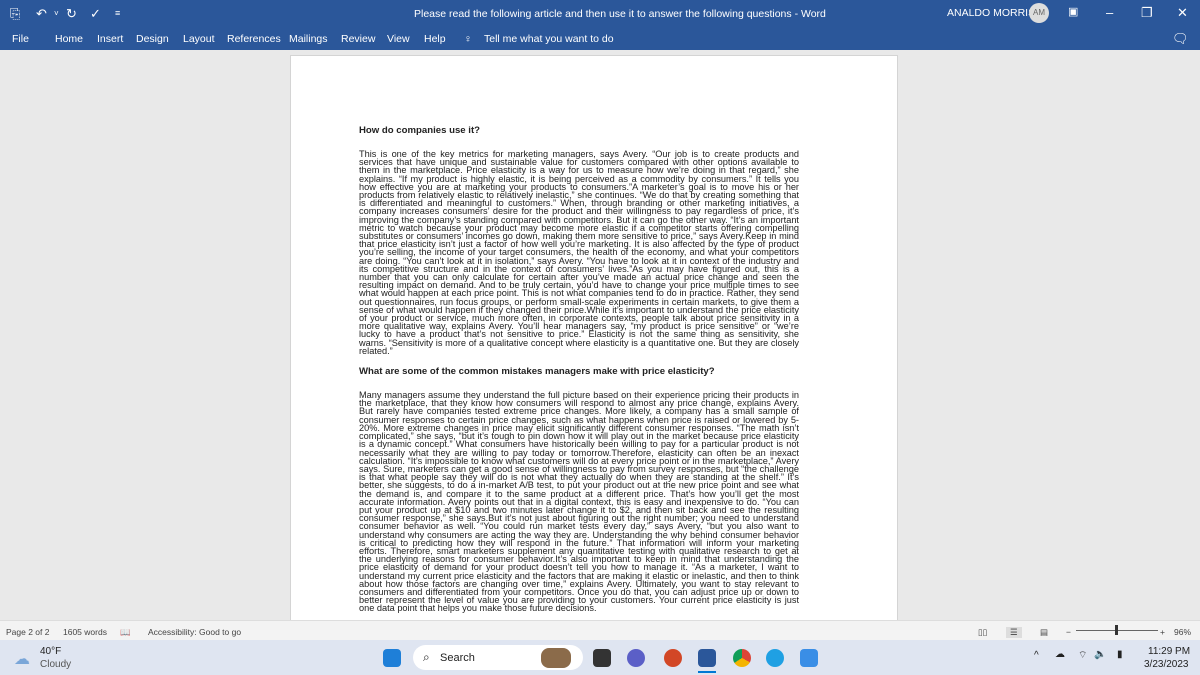 Image resolution: width=1200 pixels, height=675 pixels. What do you see at coordinates (199, 39) in the screenshot?
I see `tab-layout: Layout` at bounding box center [199, 39].